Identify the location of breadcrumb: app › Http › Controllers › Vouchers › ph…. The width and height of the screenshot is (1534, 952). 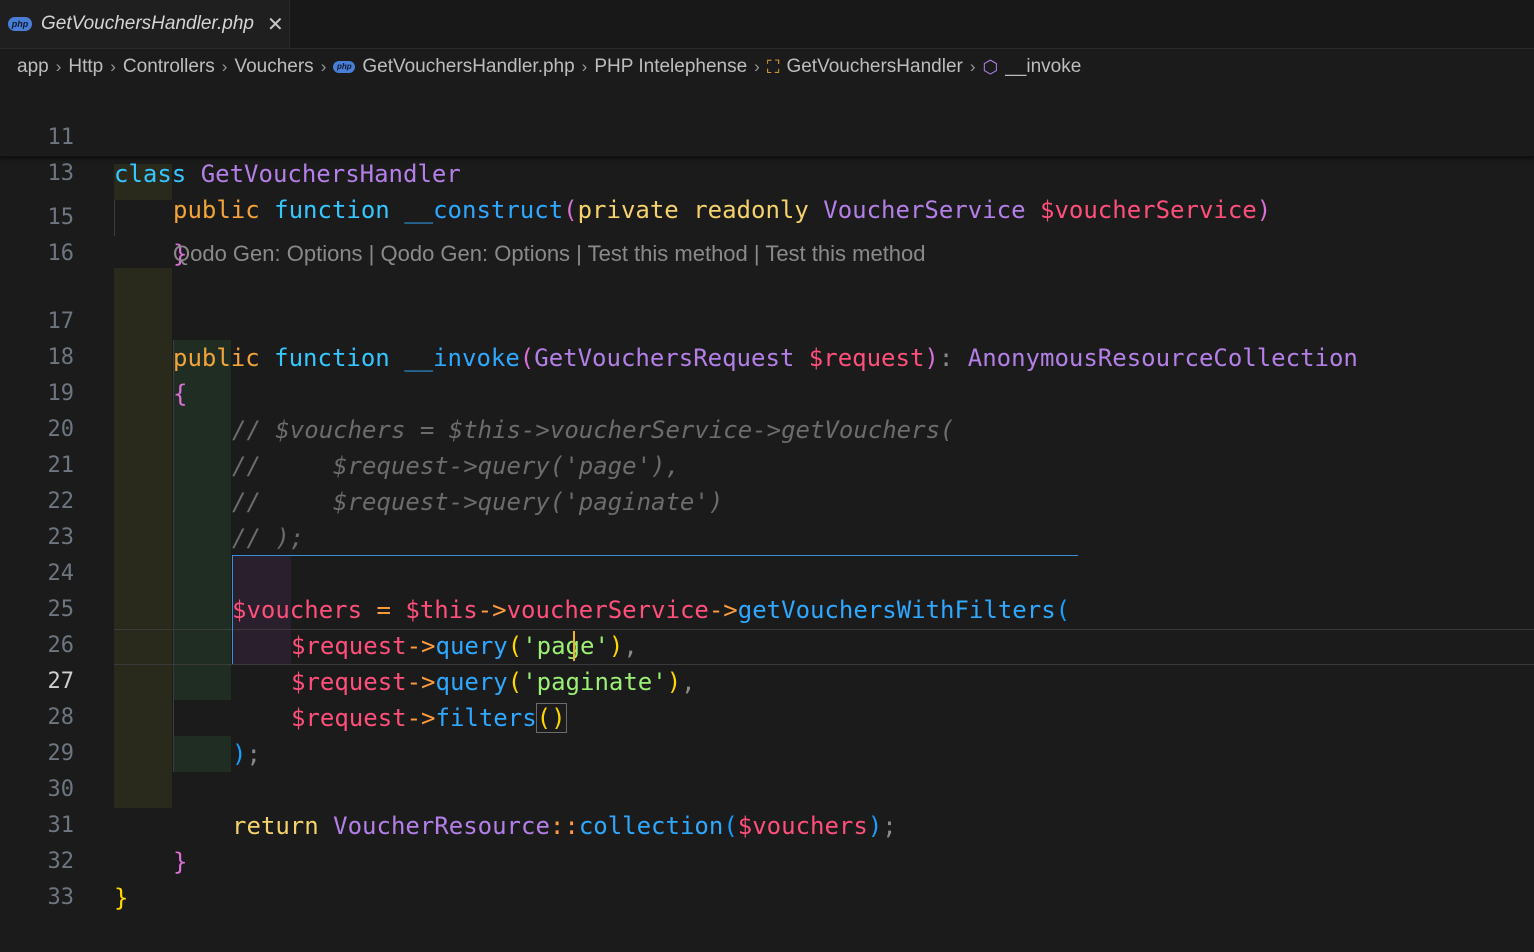
(549, 67).